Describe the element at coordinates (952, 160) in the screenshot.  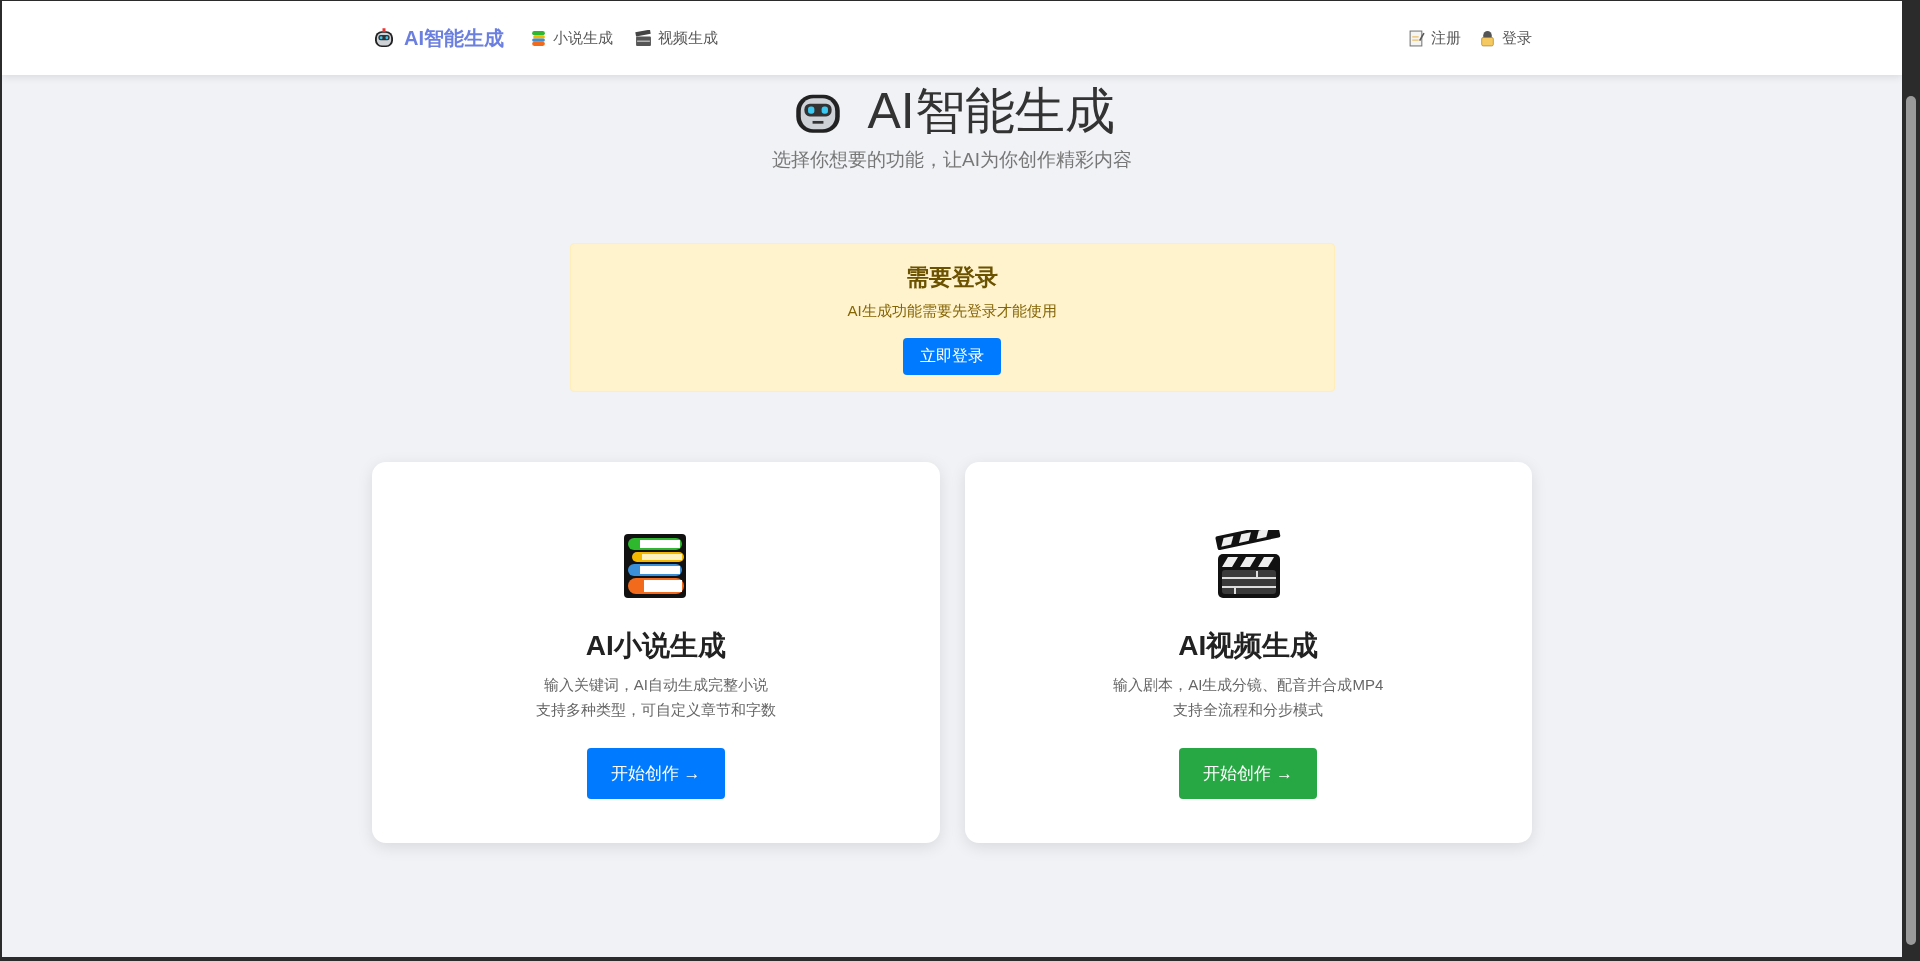
I see `hero-subtitle: 选择你想要的功能，让AI为你创作精彩内容` at that location.